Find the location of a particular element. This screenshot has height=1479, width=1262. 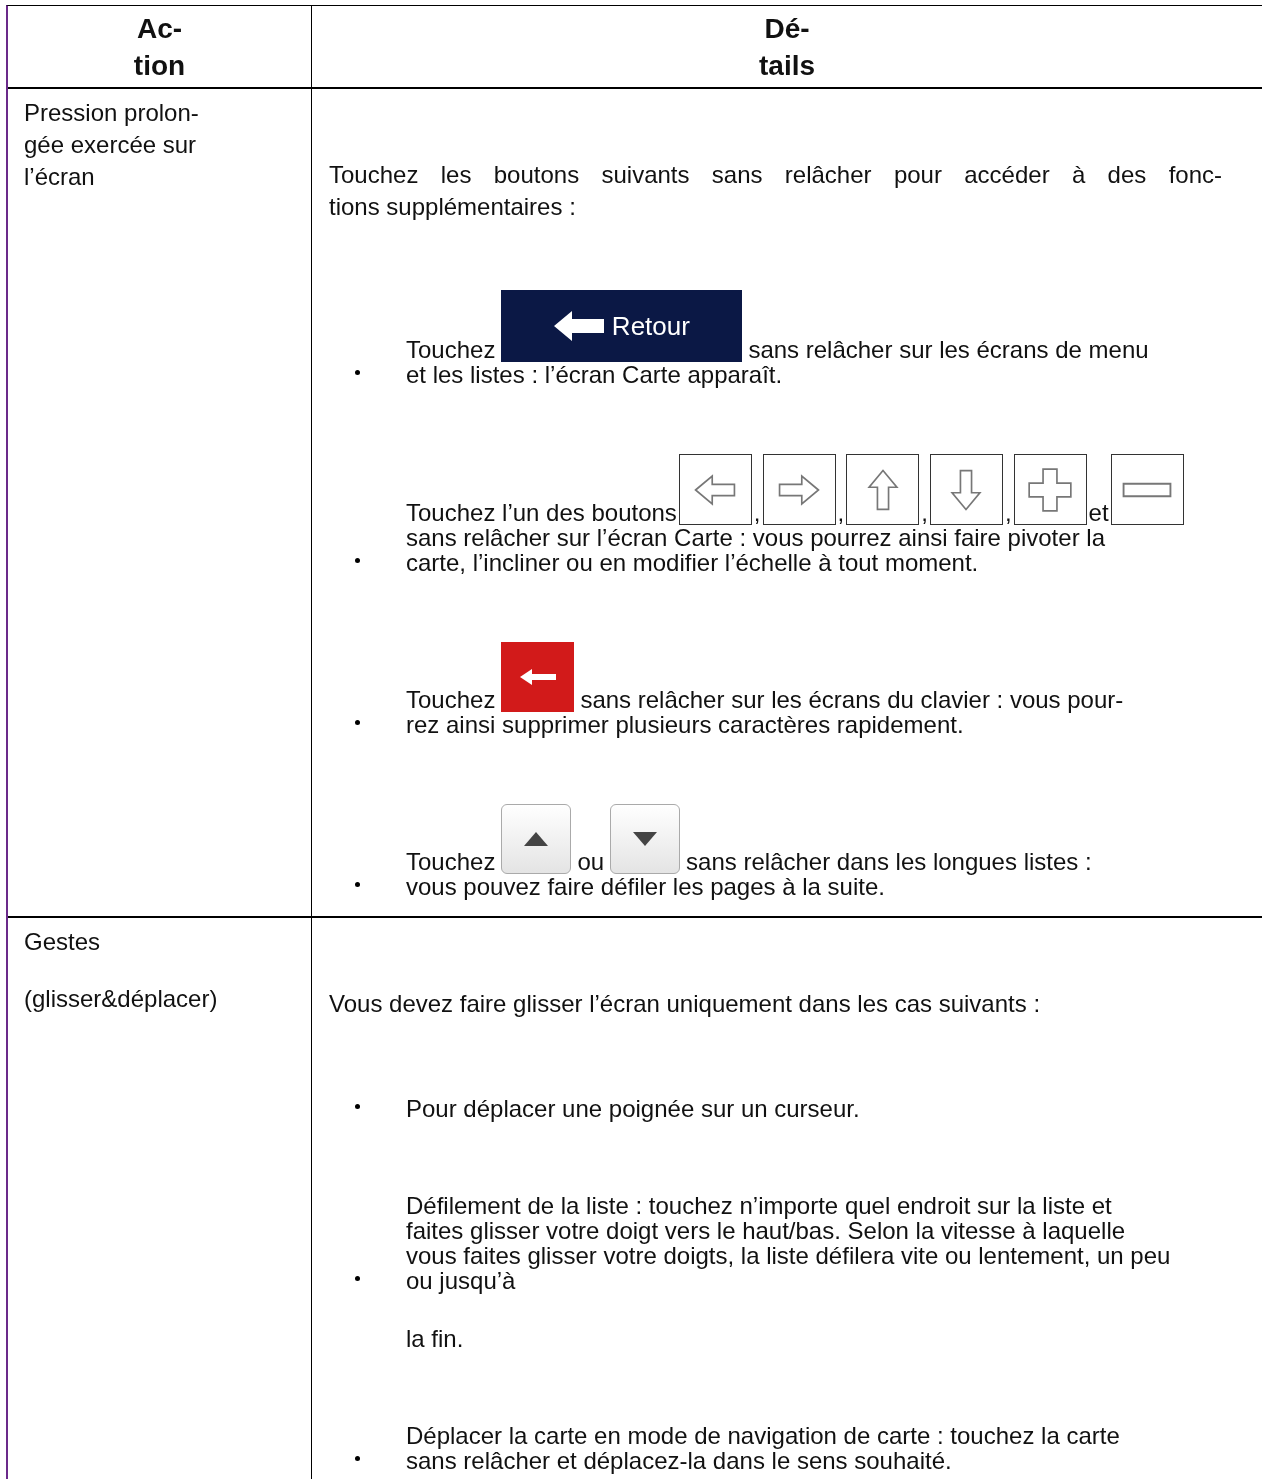

action-text: Gestes is located at coordinates (63, 942).